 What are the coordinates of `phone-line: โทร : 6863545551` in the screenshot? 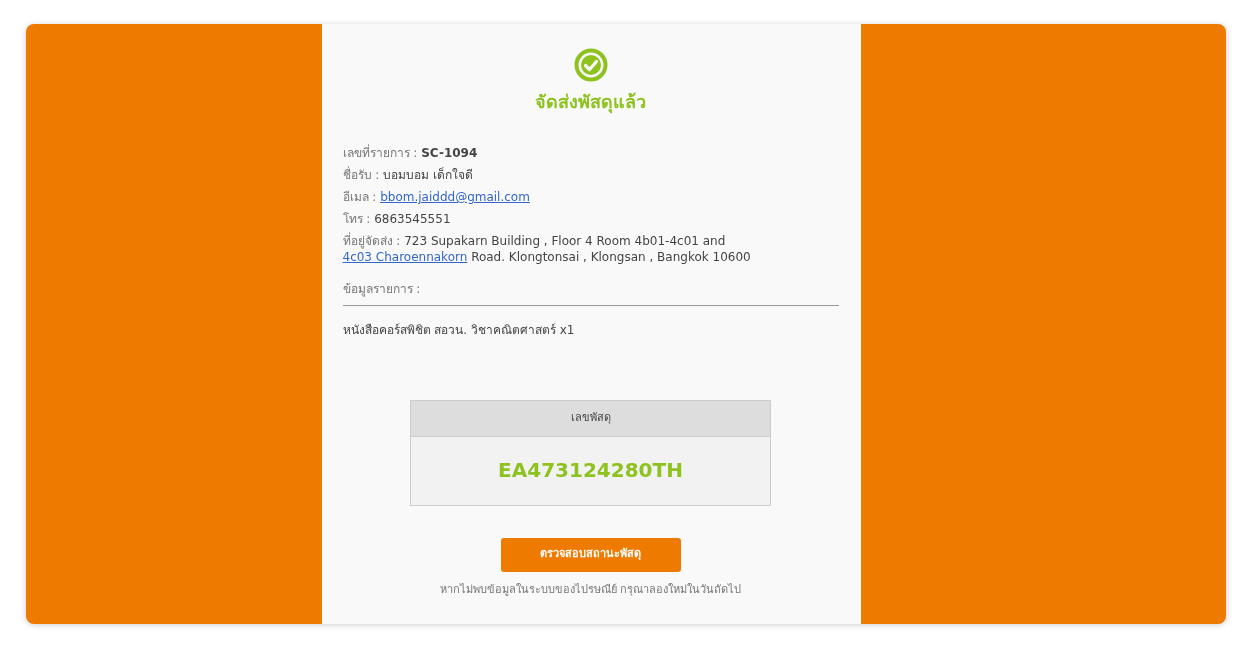 It's located at (397, 219).